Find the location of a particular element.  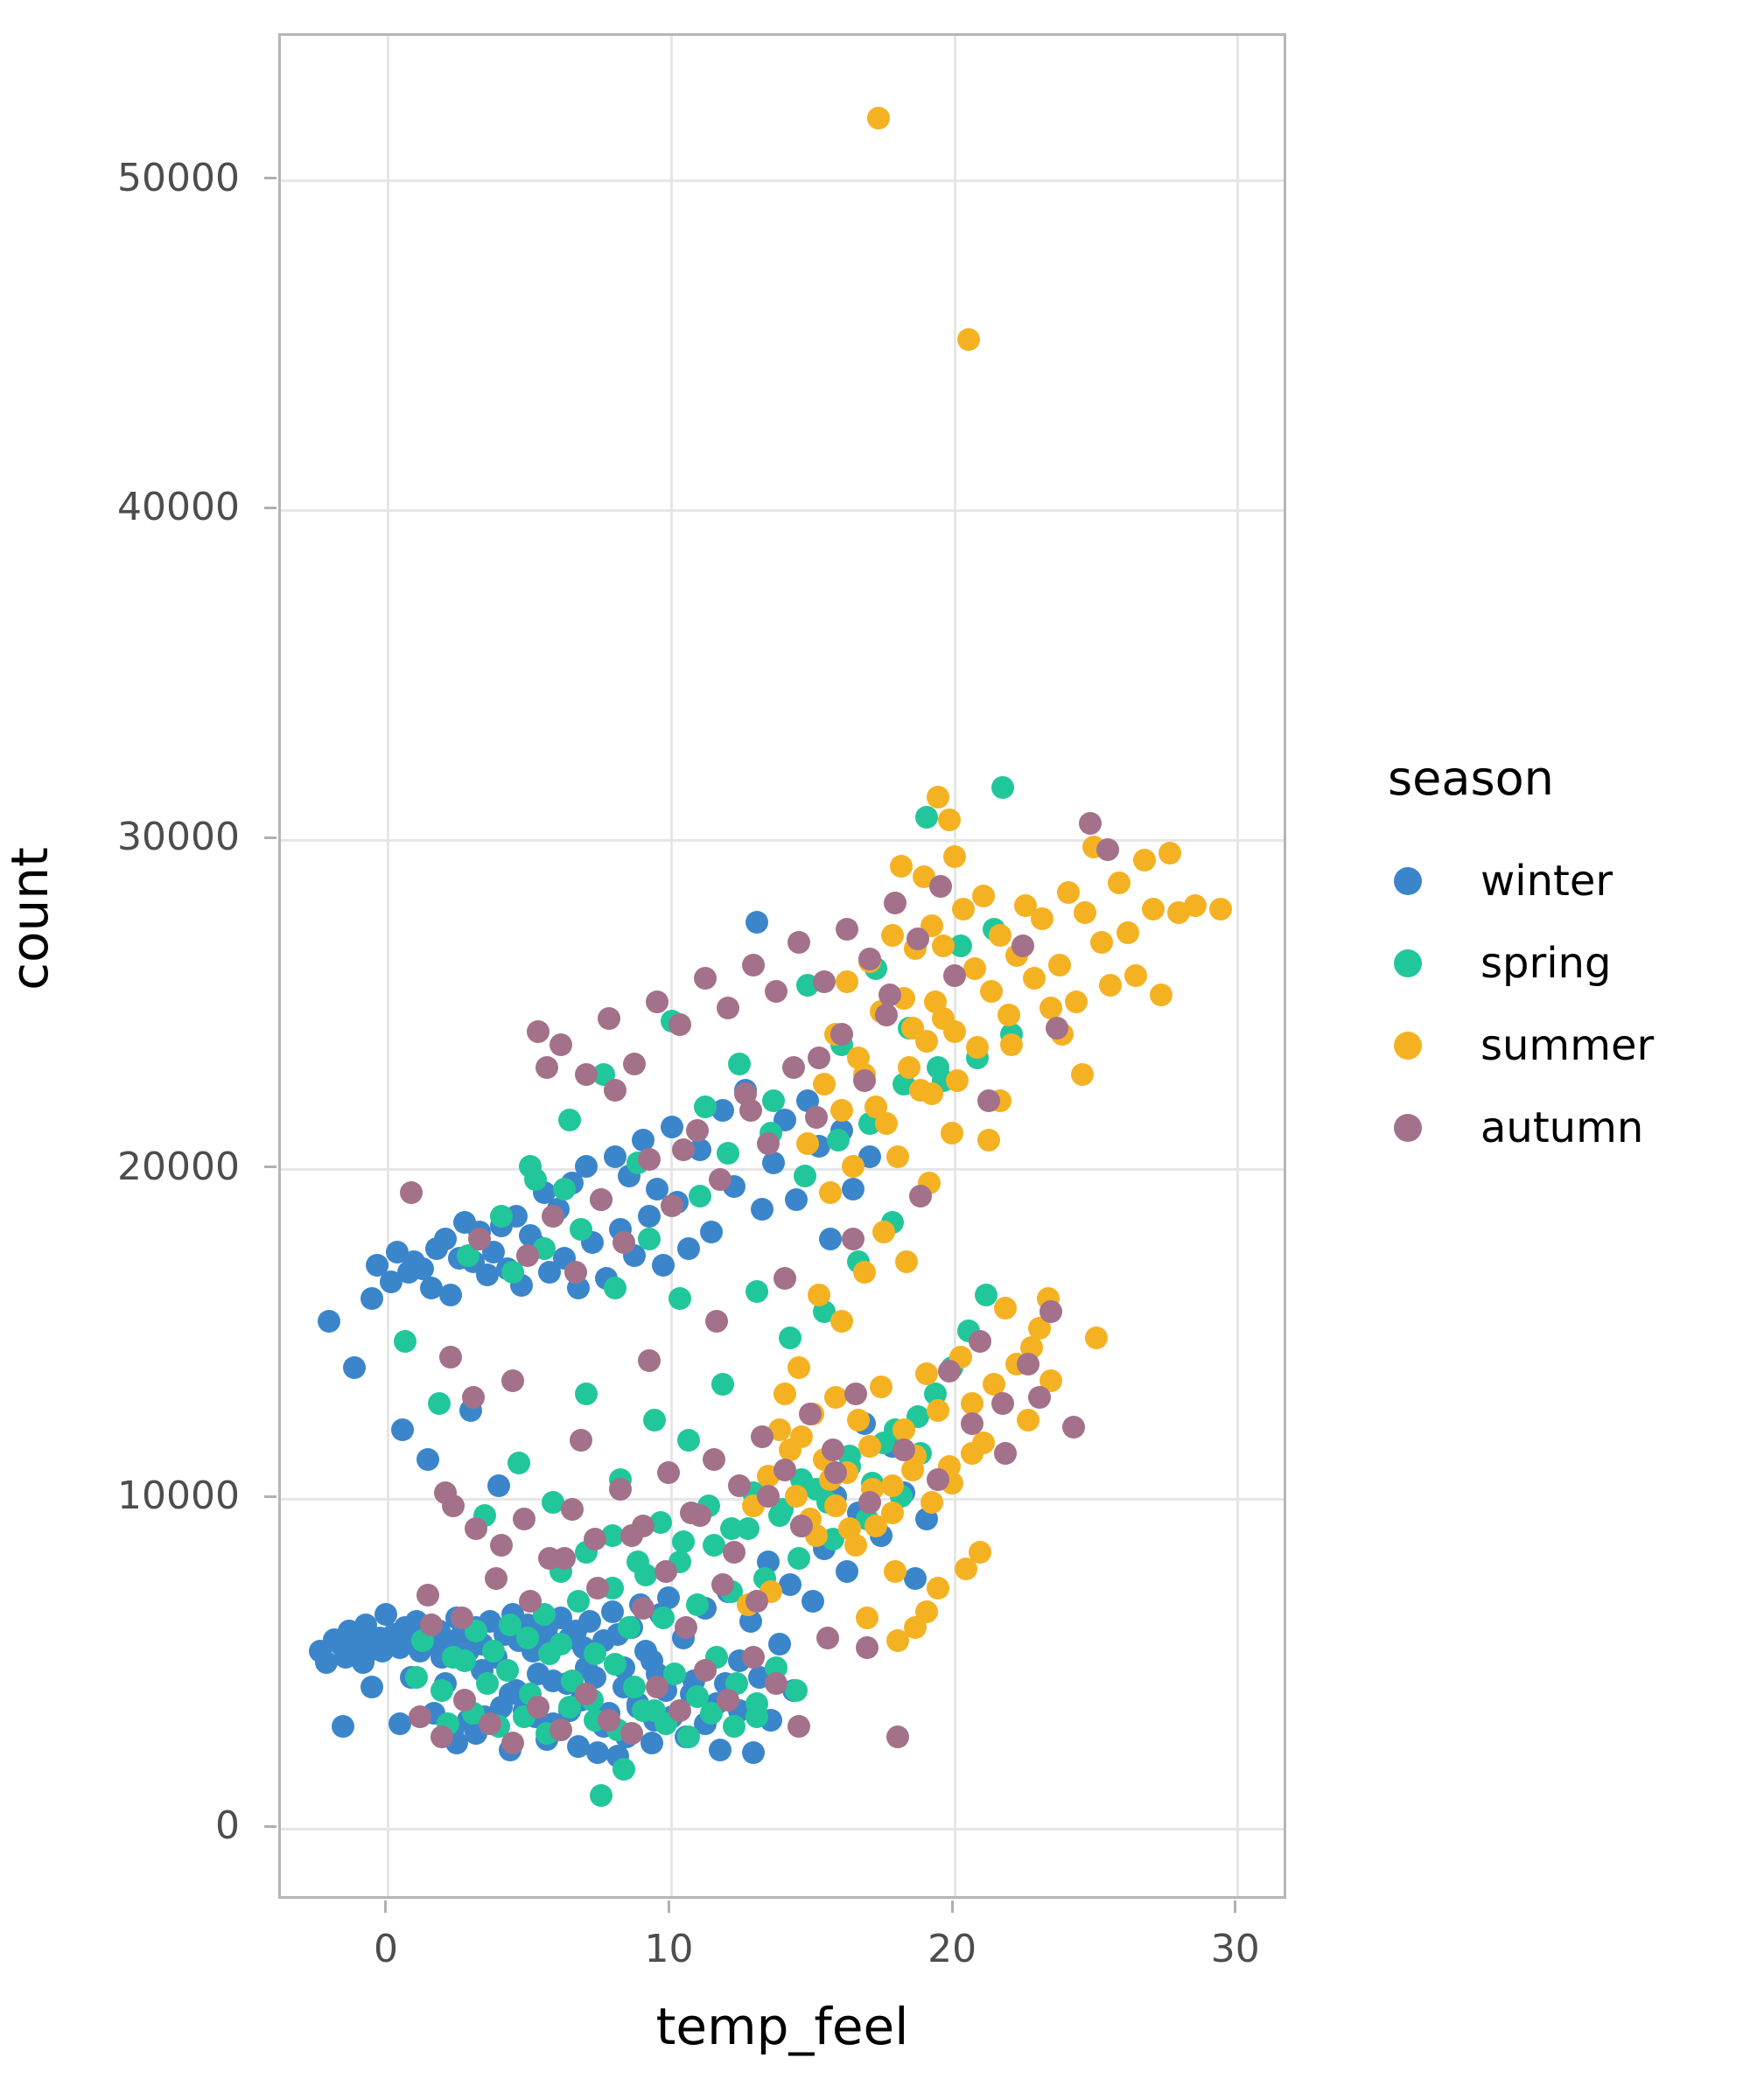

y-tick-label-0: 0 is located at coordinates (227, 1826).